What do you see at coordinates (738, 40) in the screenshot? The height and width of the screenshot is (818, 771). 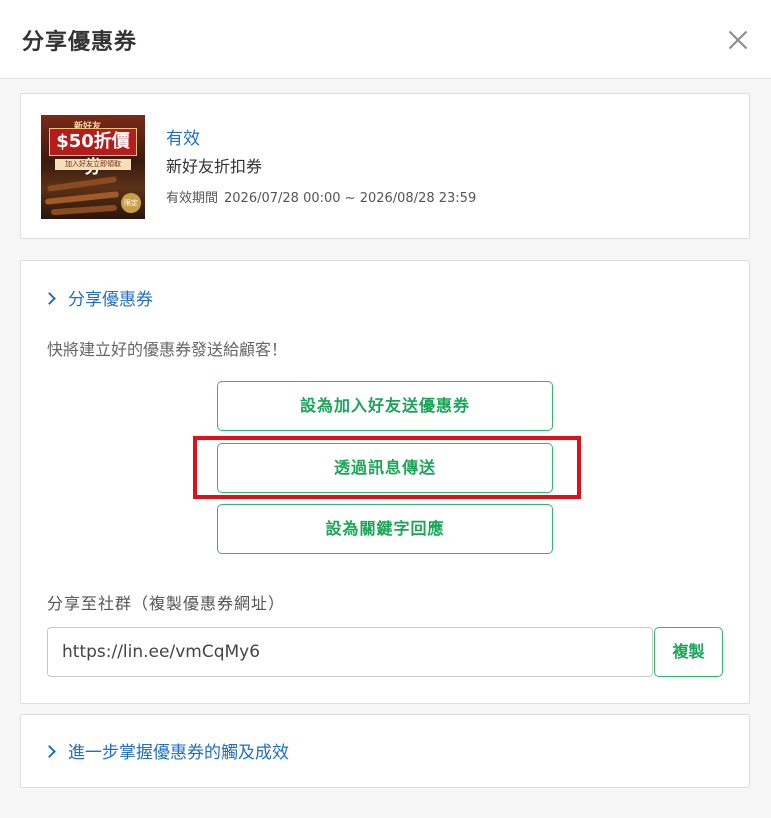 I see `close-icon` at bounding box center [738, 40].